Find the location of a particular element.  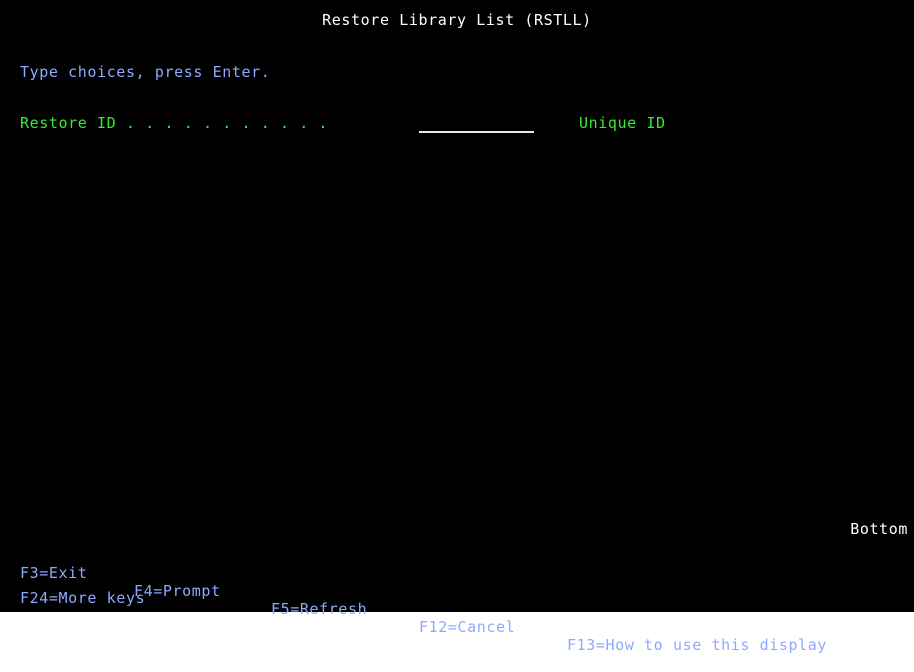

f13-help-key: F13=How to use this display is located at coordinates (697, 645).